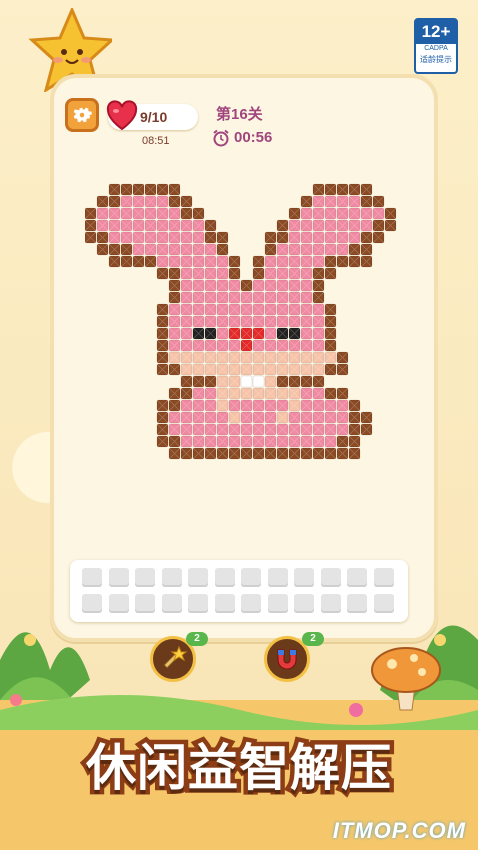 This screenshot has height=850, width=478. Describe the element at coordinates (154, 117) in the screenshot. I see `lives-count: 9/10` at that location.